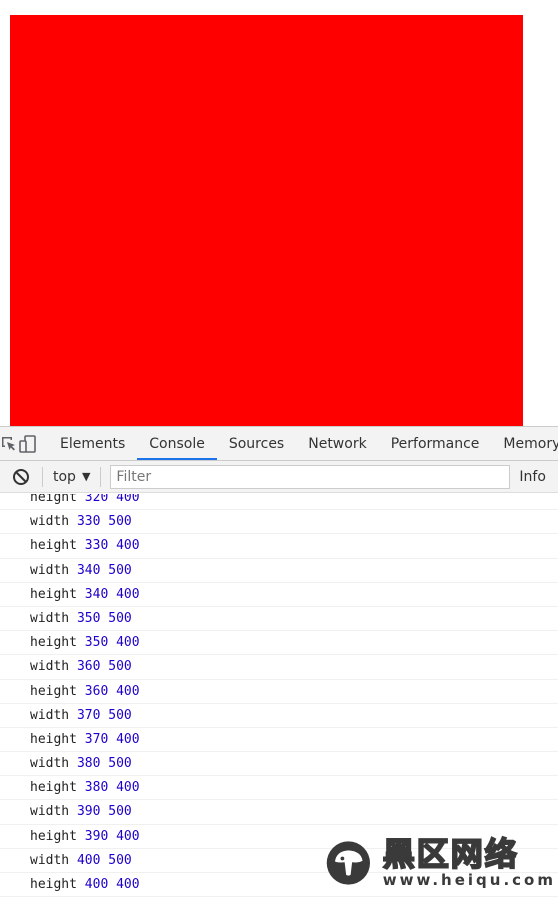  What do you see at coordinates (9, 443) in the screenshot?
I see `inspect-element-icon` at bounding box center [9, 443].